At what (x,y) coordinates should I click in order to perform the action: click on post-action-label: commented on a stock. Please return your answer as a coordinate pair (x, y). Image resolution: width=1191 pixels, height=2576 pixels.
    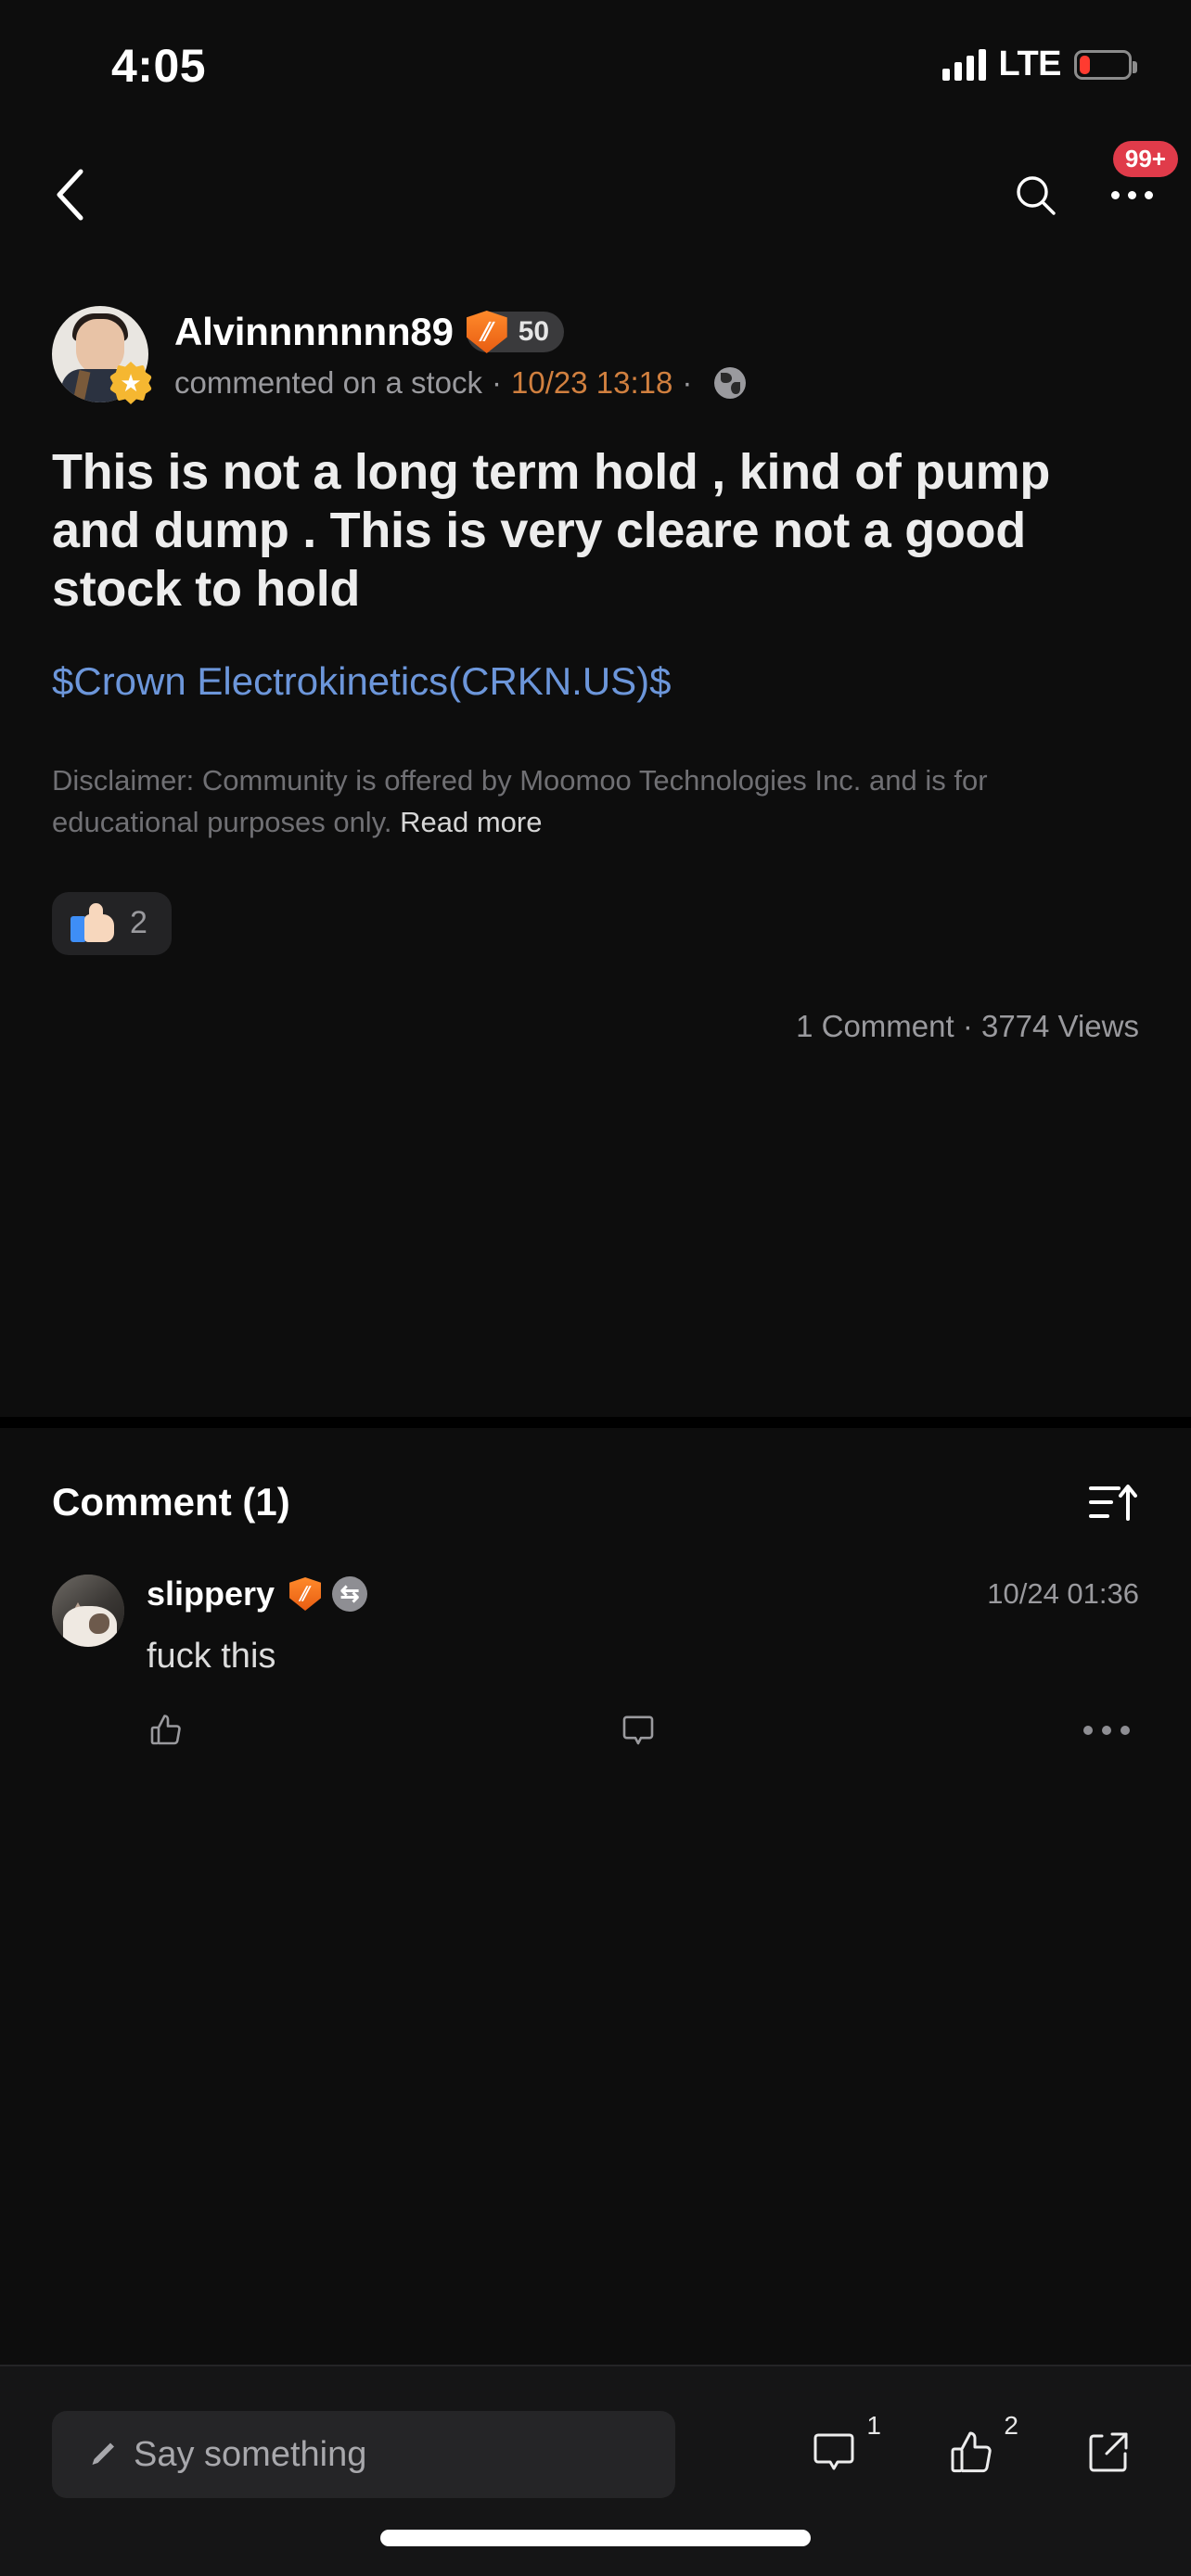
    Looking at the image, I should click on (328, 383).